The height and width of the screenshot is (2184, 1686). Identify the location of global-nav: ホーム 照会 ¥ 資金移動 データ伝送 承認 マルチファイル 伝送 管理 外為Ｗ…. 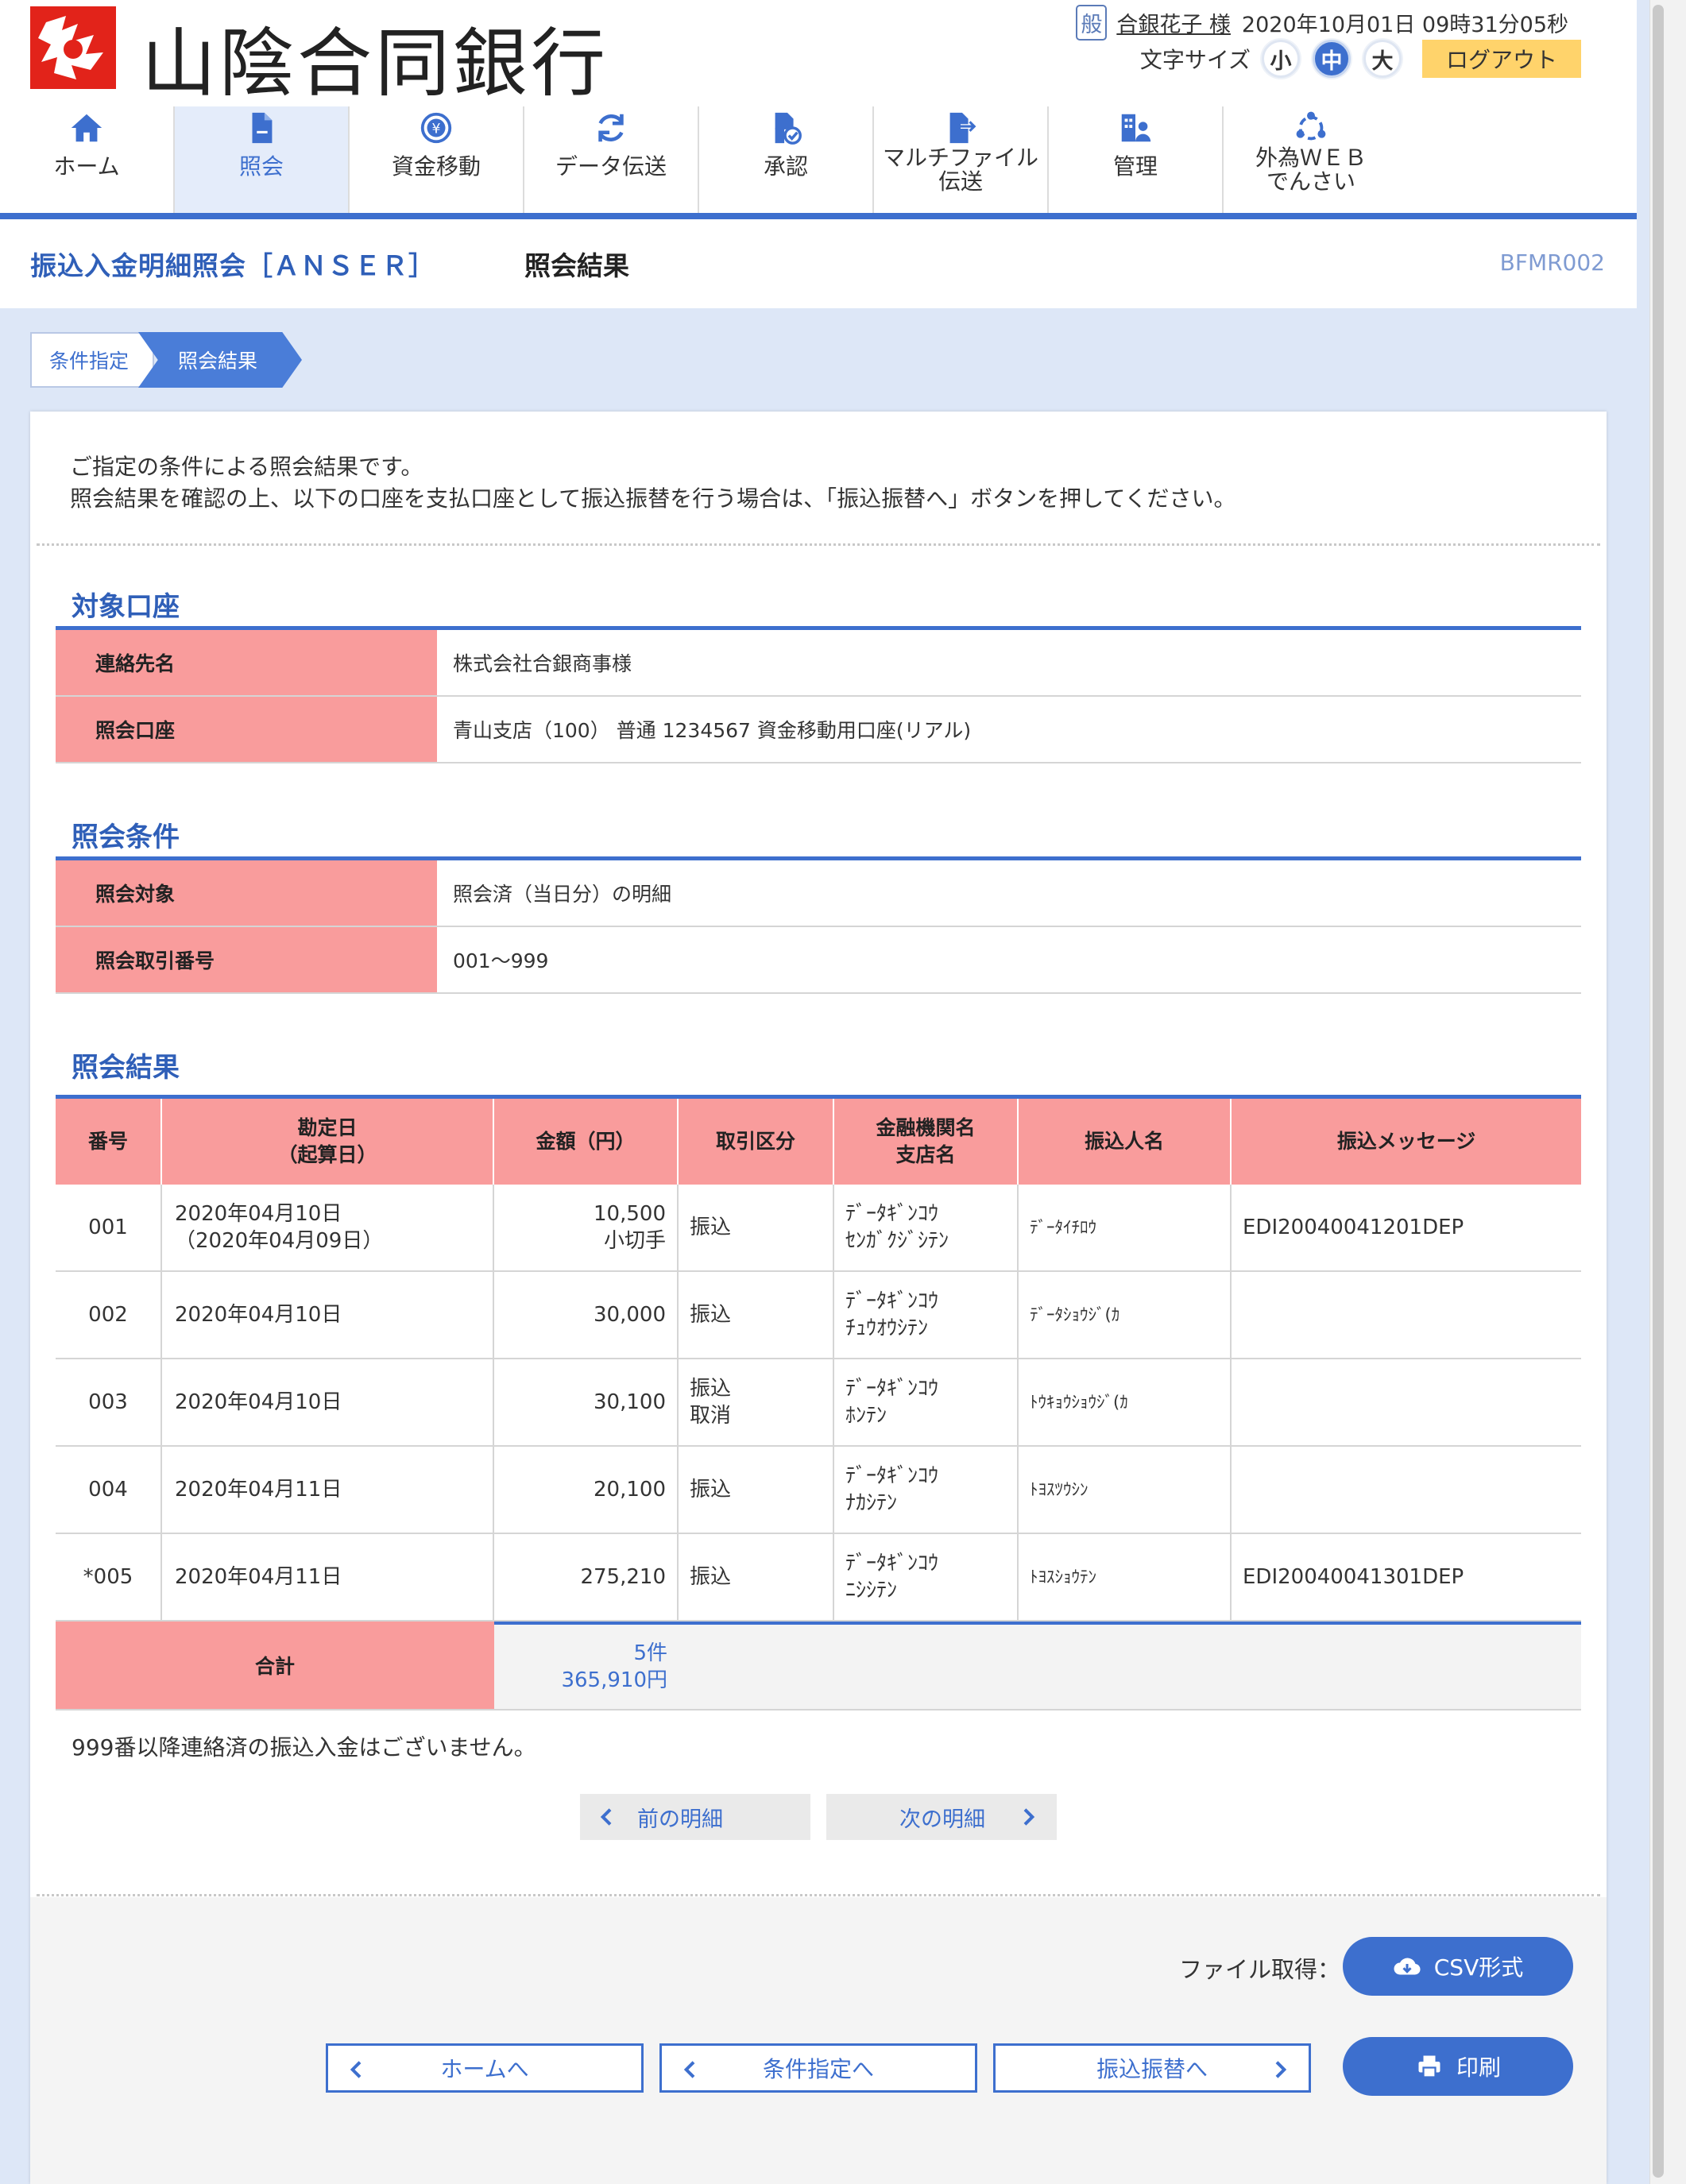
(714, 159).